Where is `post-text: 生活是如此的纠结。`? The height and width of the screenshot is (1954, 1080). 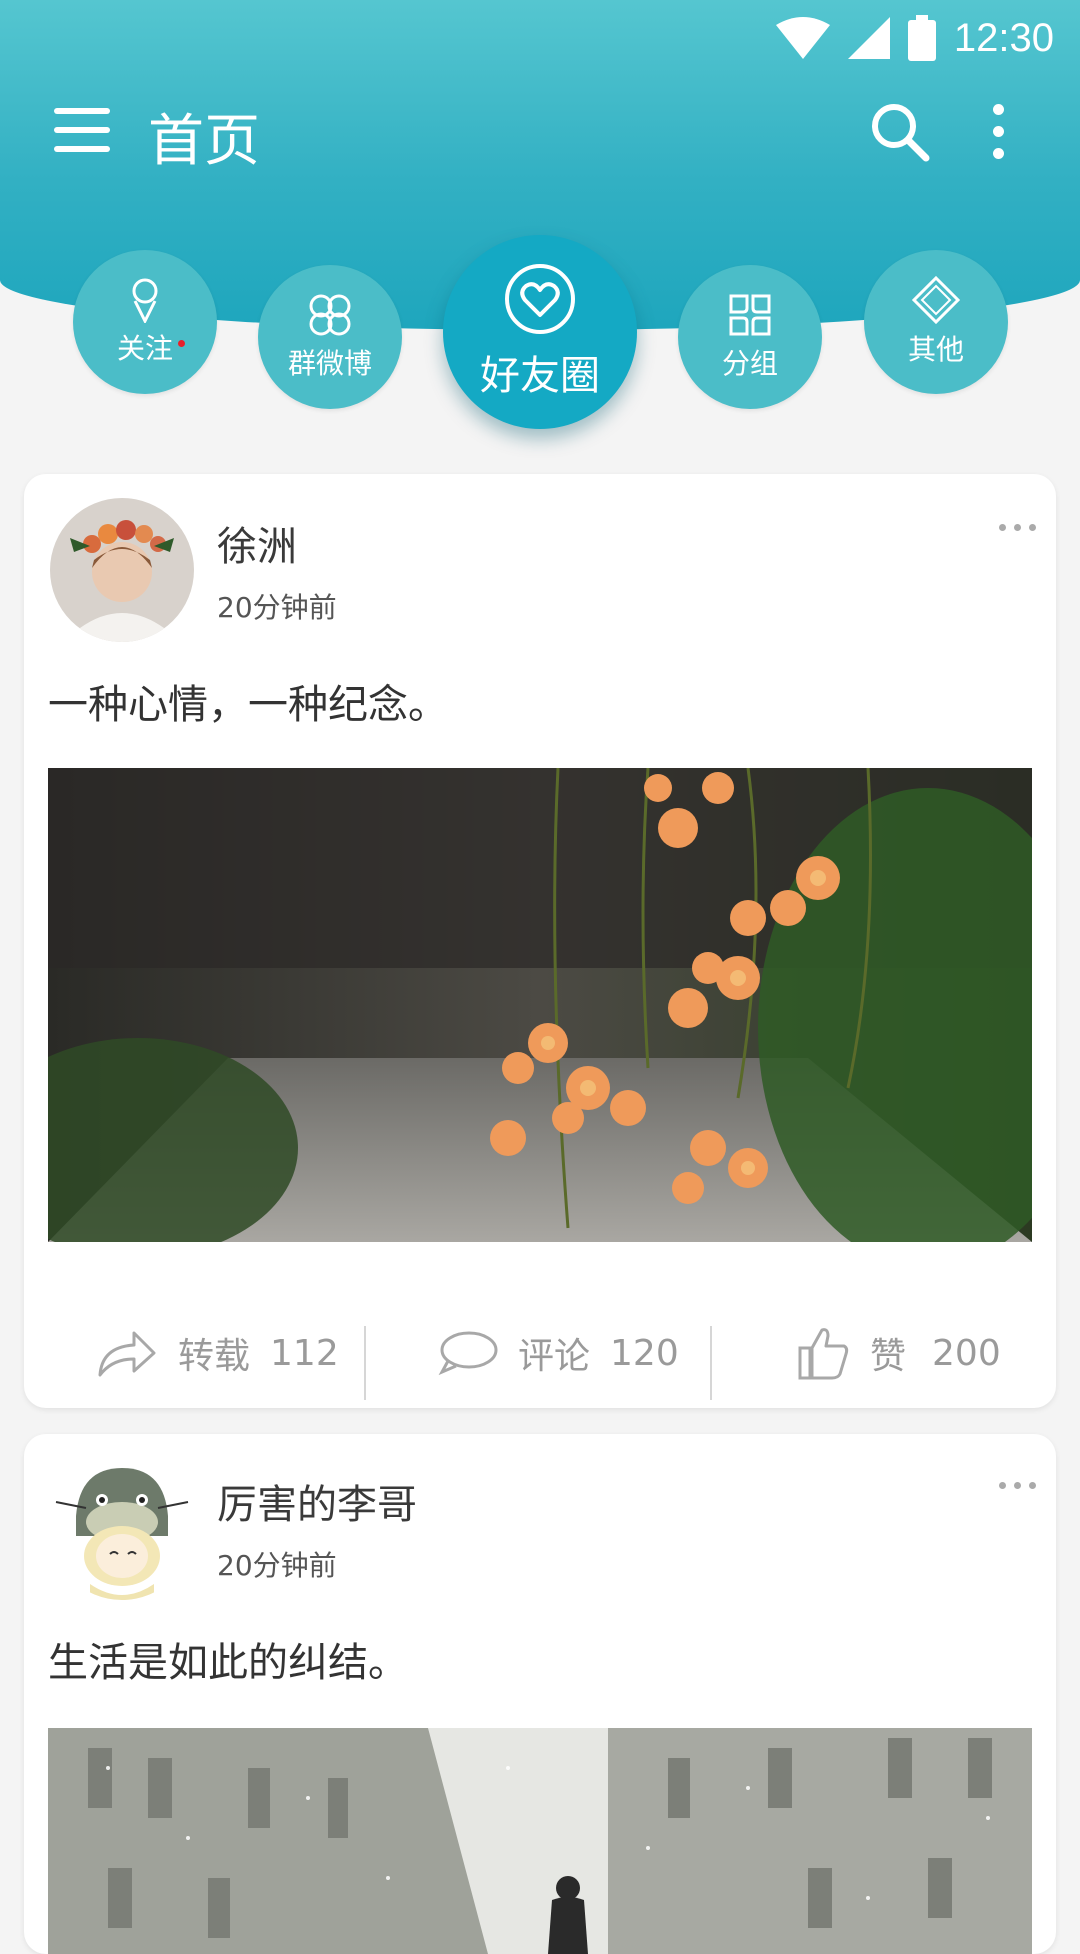 post-text: 生活是如此的纠结。 is located at coordinates (228, 1663).